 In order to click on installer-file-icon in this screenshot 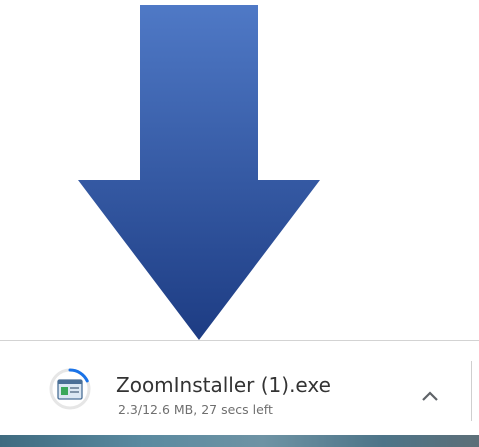, I will do `click(70, 389)`.